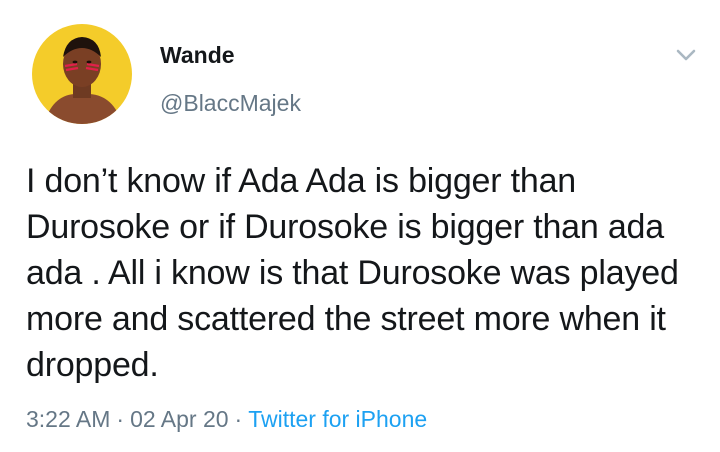 Image resolution: width=720 pixels, height=452 pixels. What do you see at coordinates (230, 103) in the screenshot?
I see `user-handle: @BlaccMajek` at bounding box center [230, 103].